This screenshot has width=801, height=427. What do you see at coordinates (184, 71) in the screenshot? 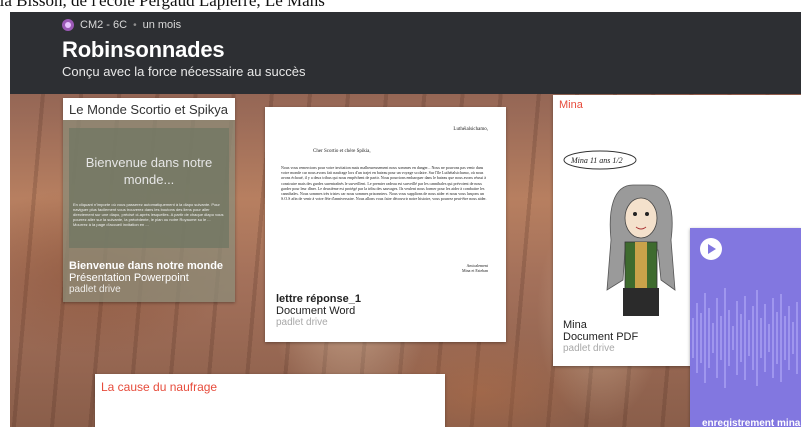
I see `padlet-subtitle: Conçu avec la force nécessaire au succès` at bounding box center [184, 71].